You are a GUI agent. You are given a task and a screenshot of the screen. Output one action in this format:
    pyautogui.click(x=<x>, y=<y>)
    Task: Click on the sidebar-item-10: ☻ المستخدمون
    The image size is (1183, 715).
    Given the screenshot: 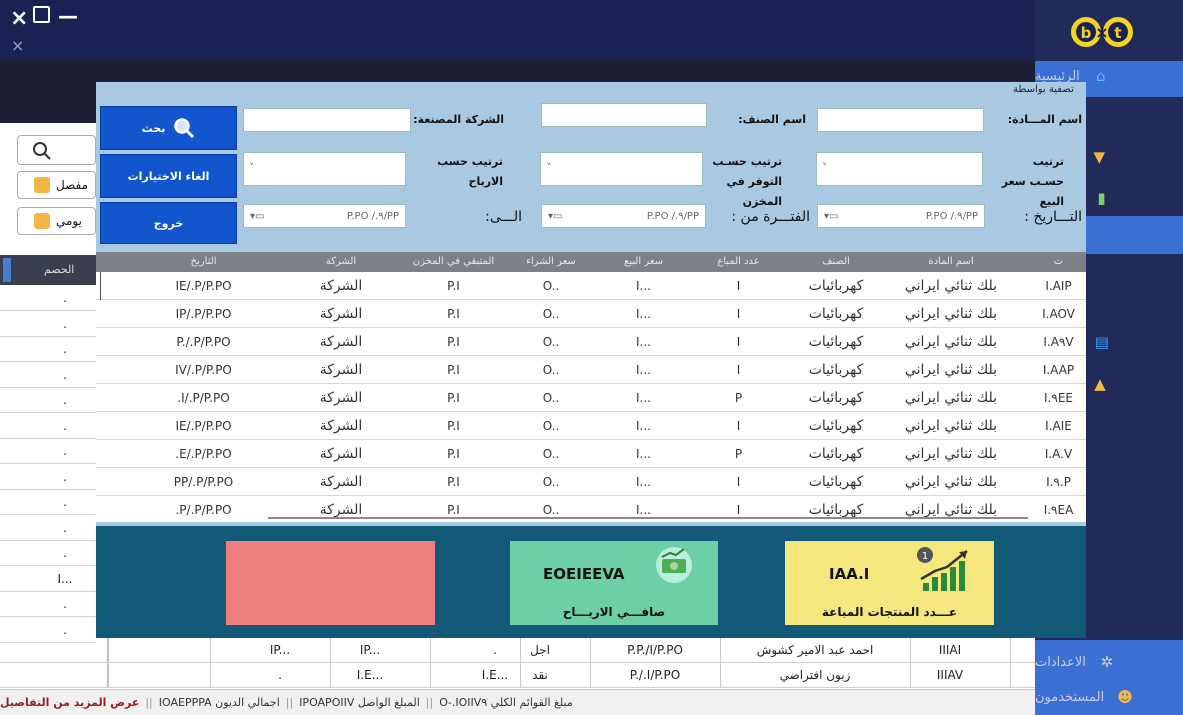 What is the action you would take?
    pyautogui.click(x=1109, y=697)
    